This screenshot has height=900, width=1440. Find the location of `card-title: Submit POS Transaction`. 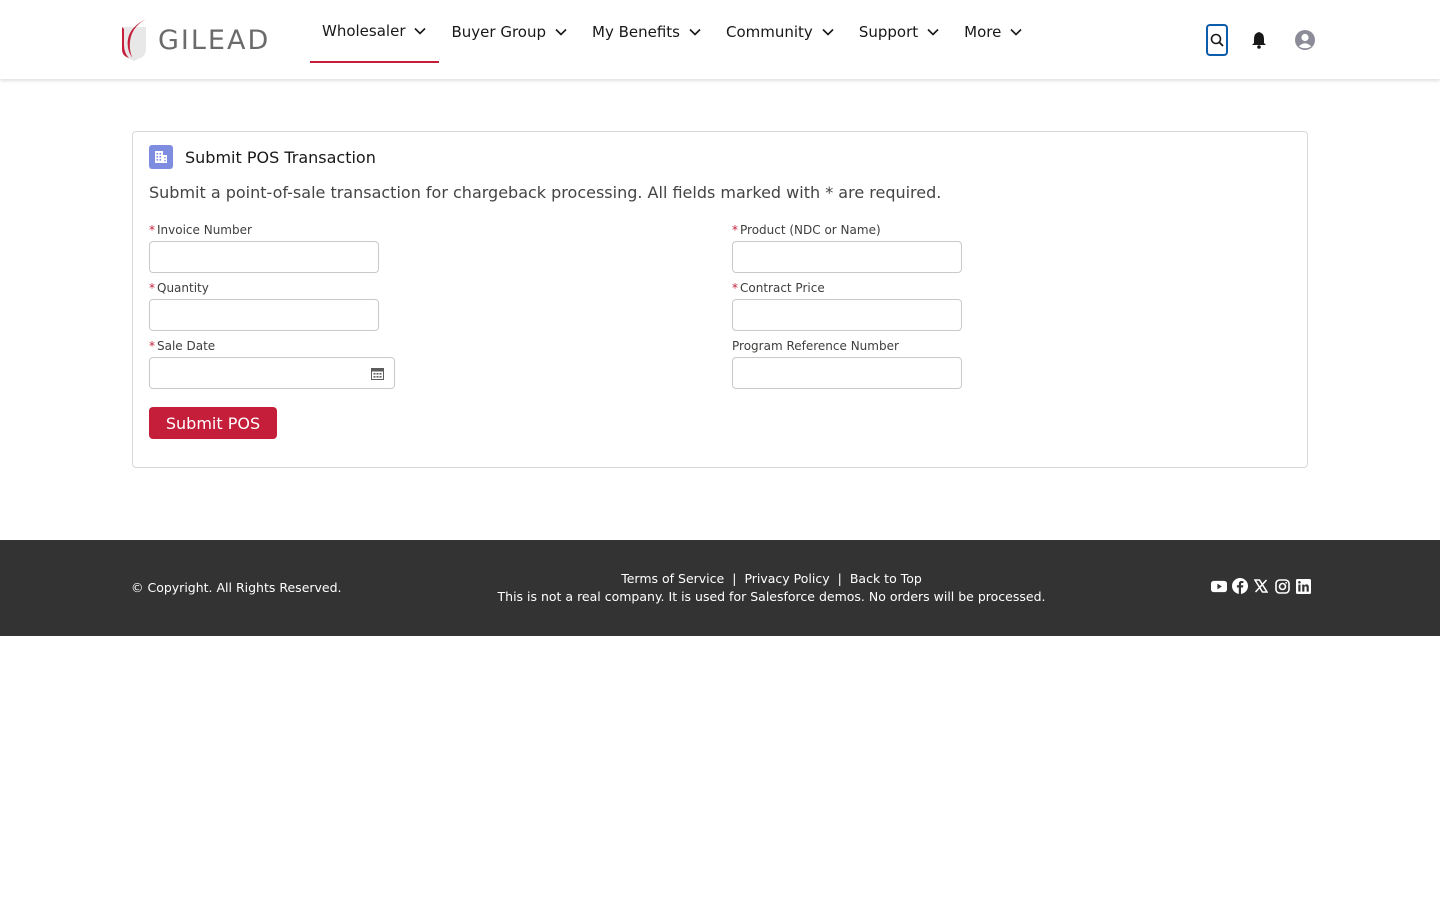

card-title: Submit POS Transaction is located at coordinates (280, 157).